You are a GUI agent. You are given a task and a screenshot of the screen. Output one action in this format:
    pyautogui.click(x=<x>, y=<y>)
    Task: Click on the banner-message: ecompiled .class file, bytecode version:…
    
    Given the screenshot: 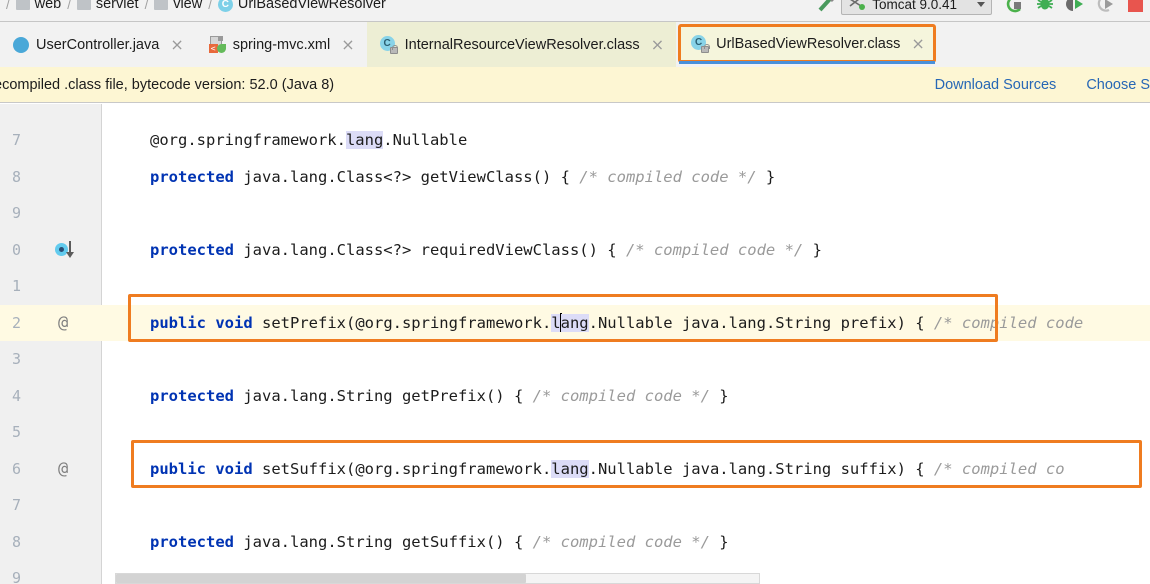 What is the action you would take?
    pyautogui.click(x=167, y=84)
    